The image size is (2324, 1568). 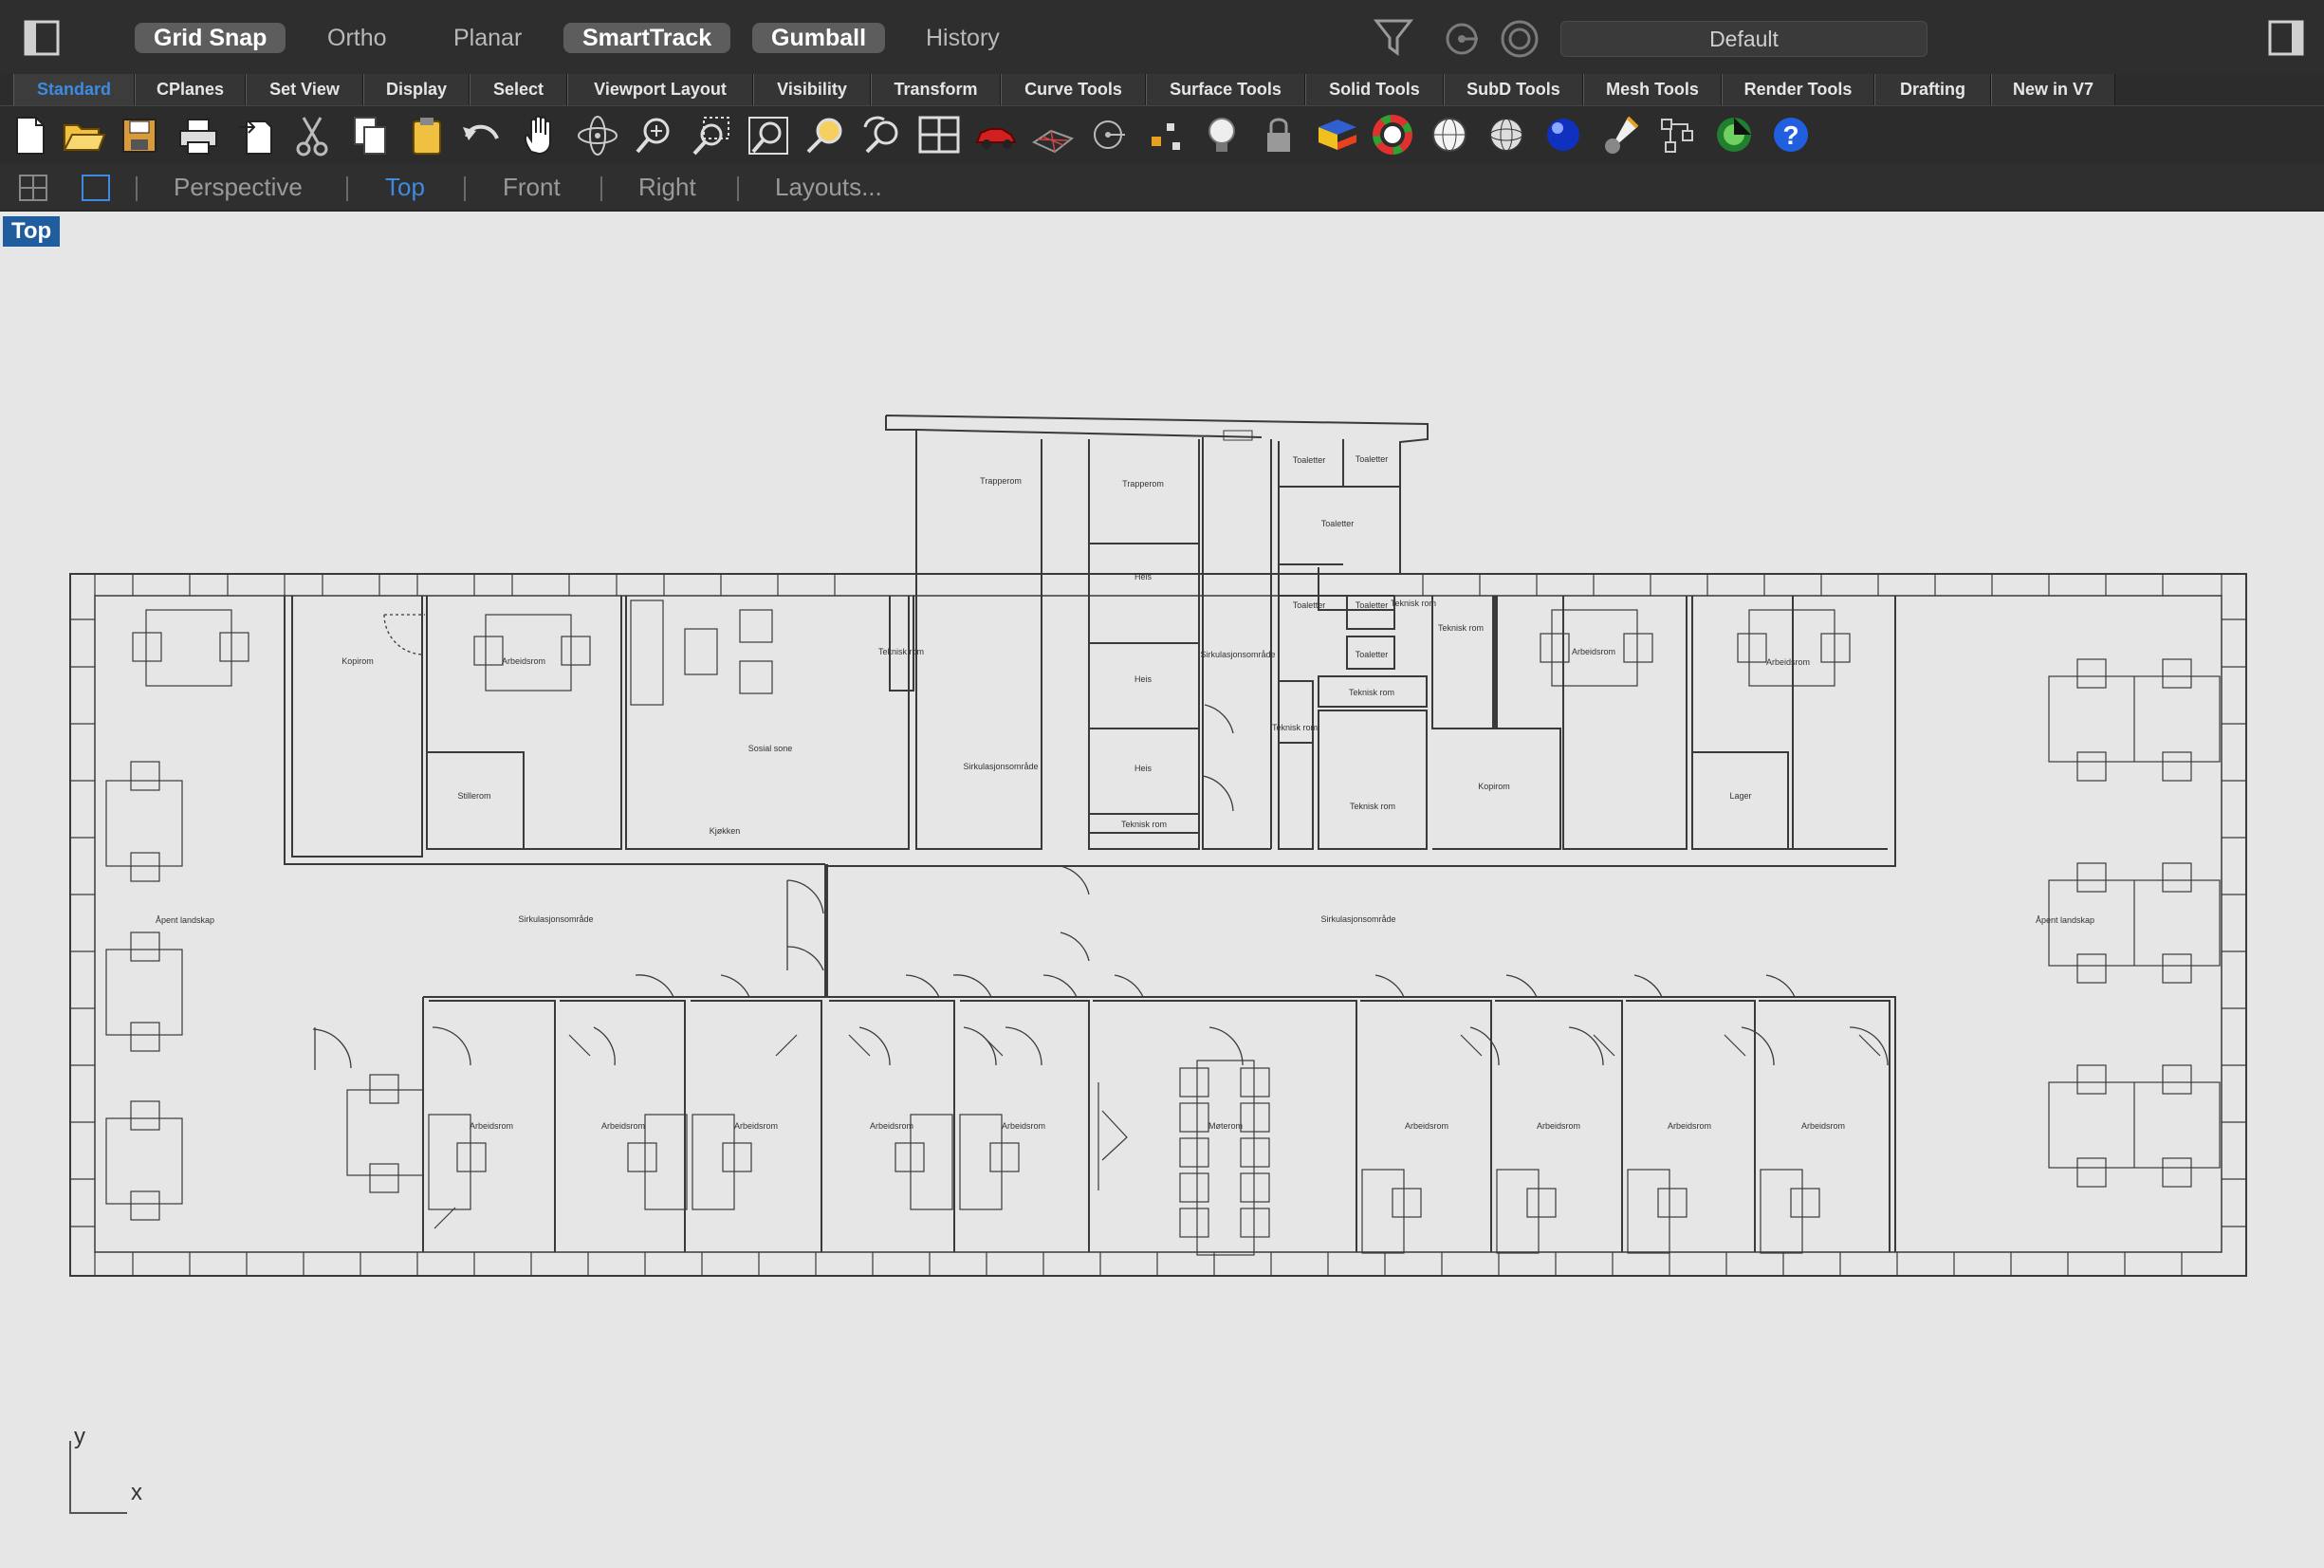 I want to click on tab-visibility: Visibility, so click(x=812, y=90).